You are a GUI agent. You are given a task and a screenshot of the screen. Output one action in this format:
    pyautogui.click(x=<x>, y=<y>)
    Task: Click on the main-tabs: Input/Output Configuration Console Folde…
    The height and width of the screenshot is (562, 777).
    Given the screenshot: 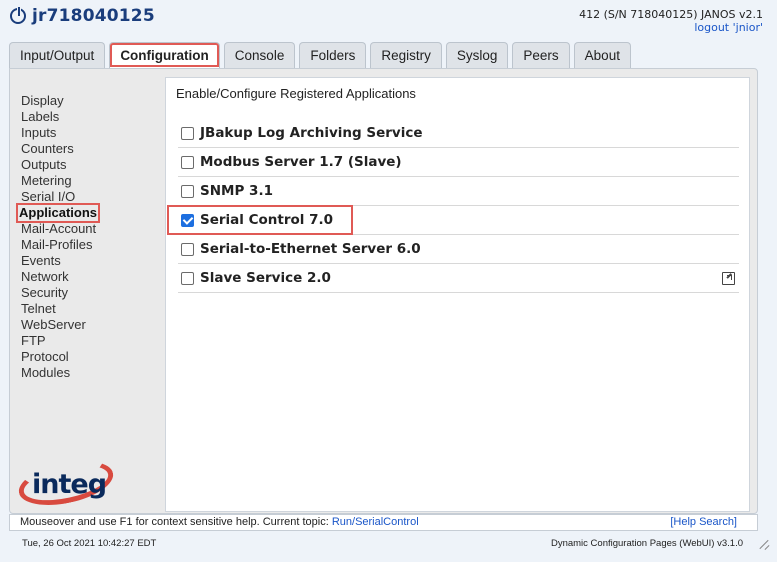 What is the action you would take?
    pyautogui.click(x=322, y=55)
    